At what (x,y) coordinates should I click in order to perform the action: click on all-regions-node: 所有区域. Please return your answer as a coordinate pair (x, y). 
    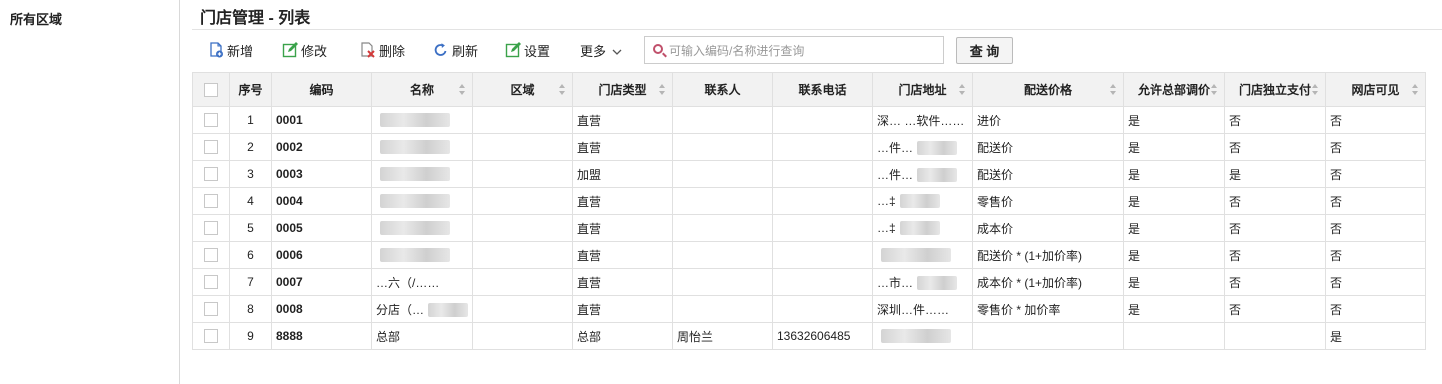
    Looking at the image, I should click on (36, 18).